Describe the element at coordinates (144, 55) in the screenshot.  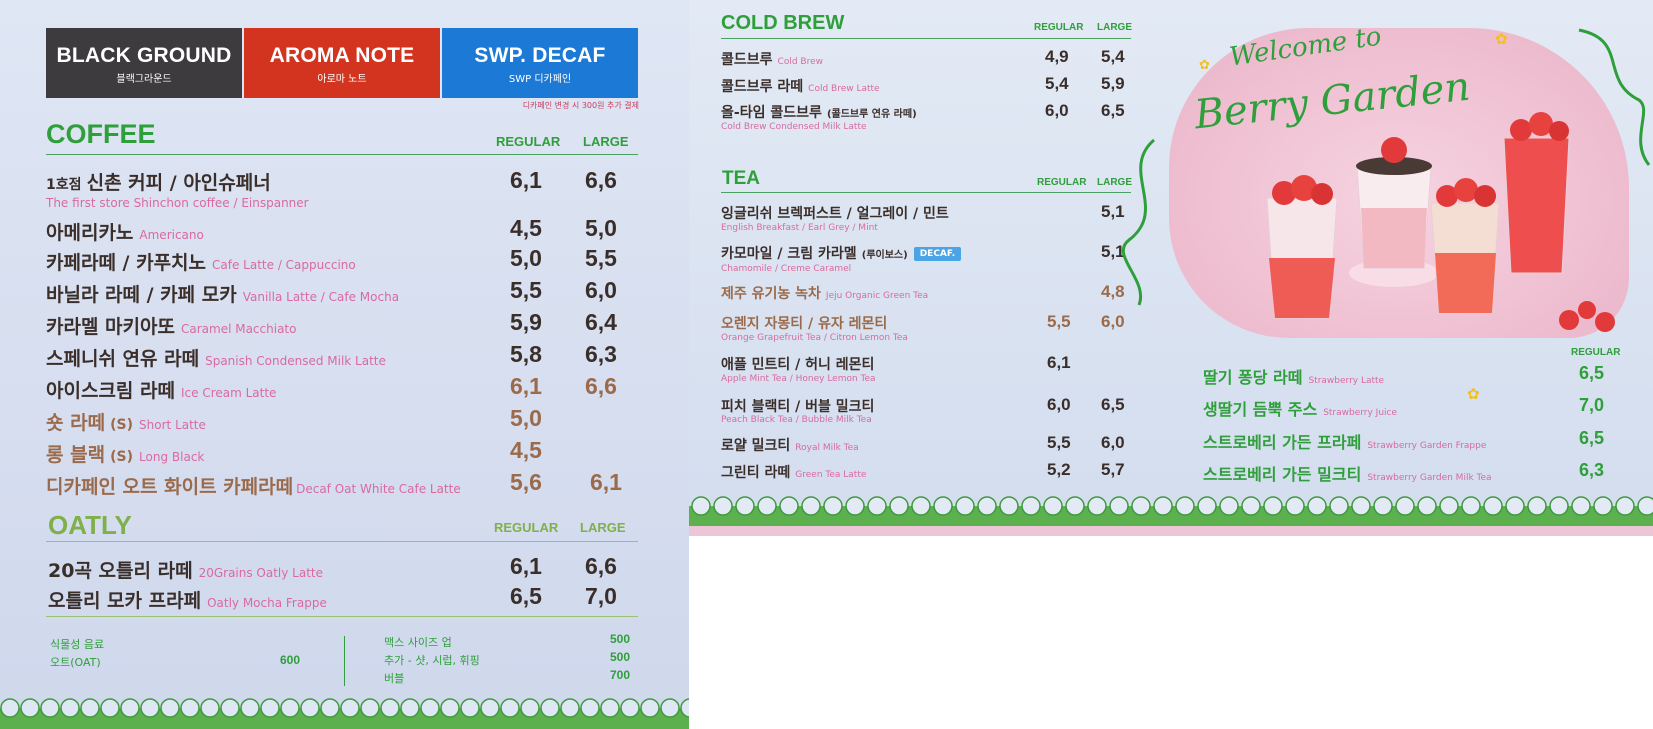
I see `brand-title: BLACK GROUND` at that location.